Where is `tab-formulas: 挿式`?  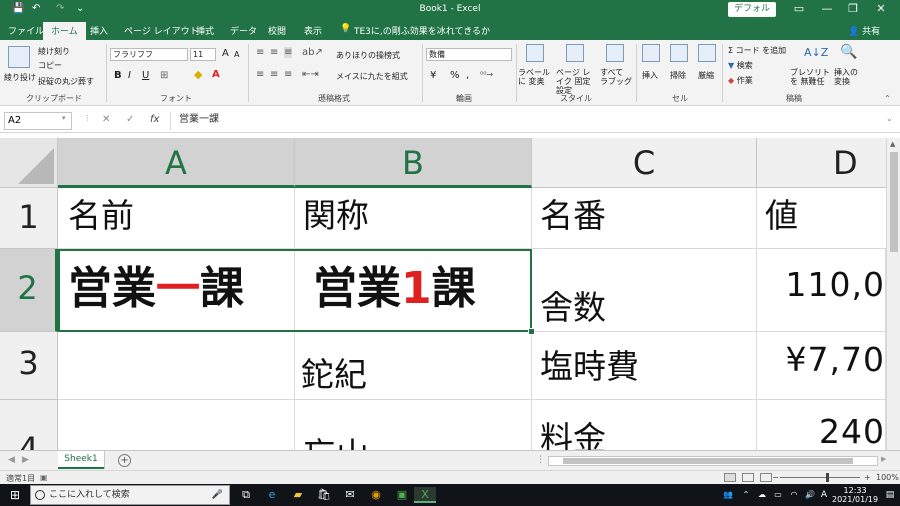
tab-formulas: 挿式 is located at coordinates (205, 30).